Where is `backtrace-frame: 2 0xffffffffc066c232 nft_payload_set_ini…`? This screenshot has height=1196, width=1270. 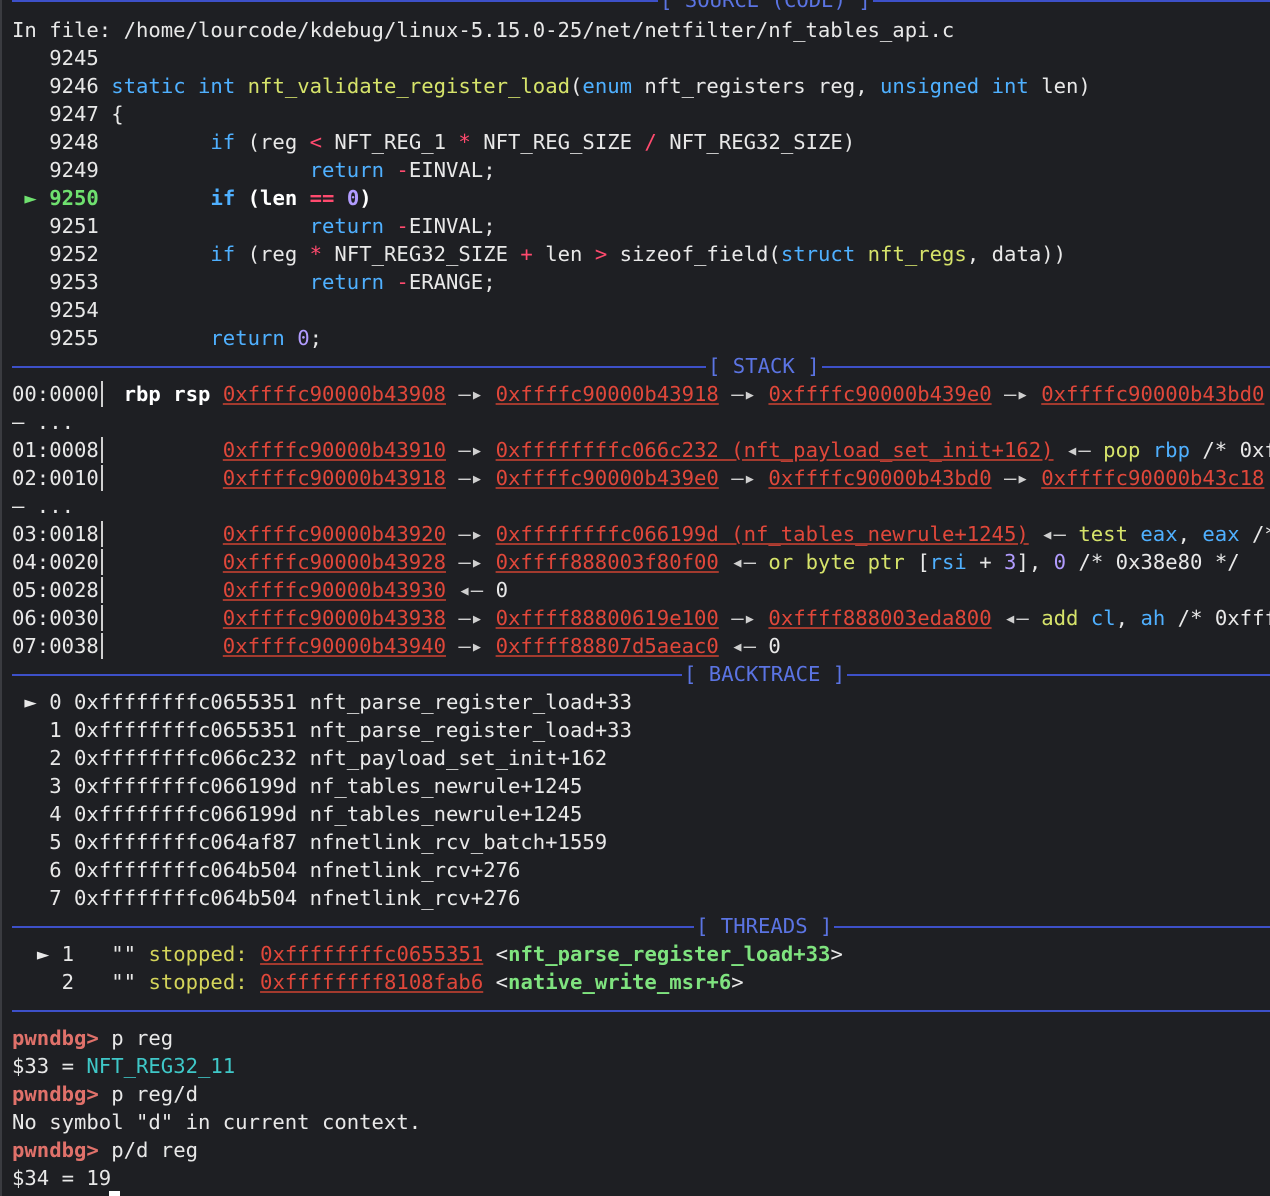 backtrace-frame: 2 0xffffffffc066c232 nft_payload_set_ini… is located at coordinates (328, 758).